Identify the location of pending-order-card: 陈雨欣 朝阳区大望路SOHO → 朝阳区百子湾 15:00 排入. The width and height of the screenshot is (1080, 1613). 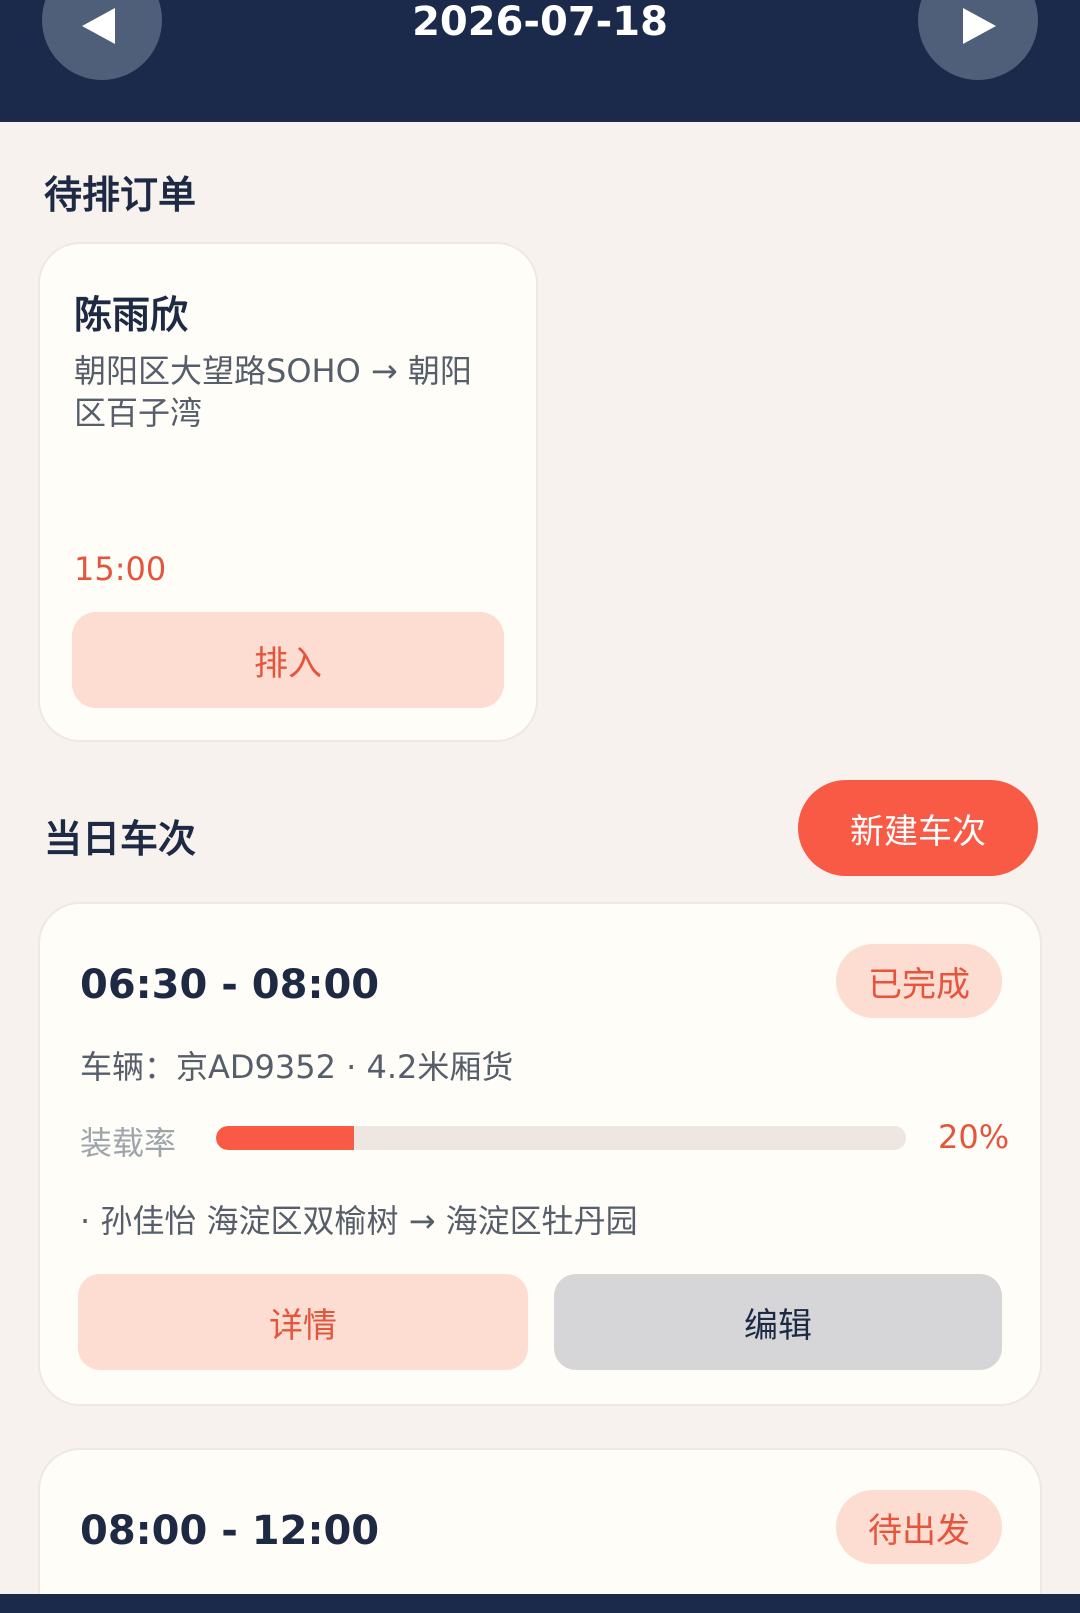
(288, 492).